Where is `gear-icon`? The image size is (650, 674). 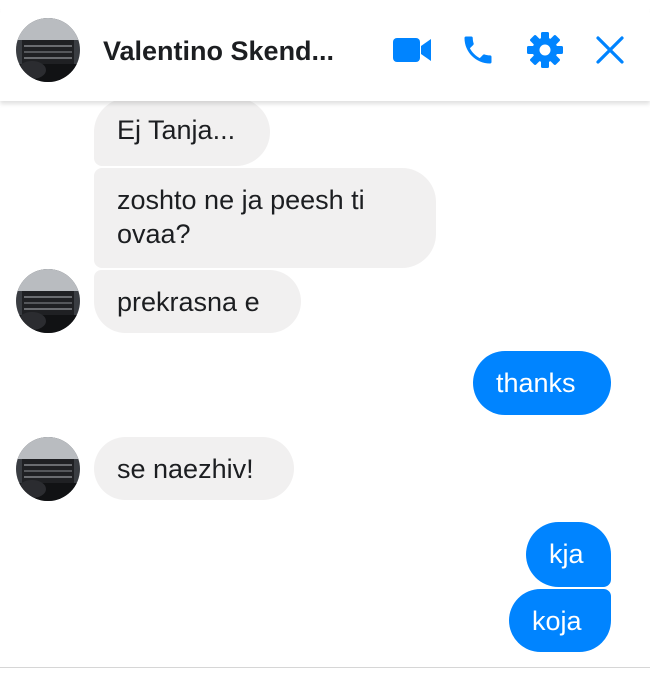
gear-icon is located at coordinates (545, 50).